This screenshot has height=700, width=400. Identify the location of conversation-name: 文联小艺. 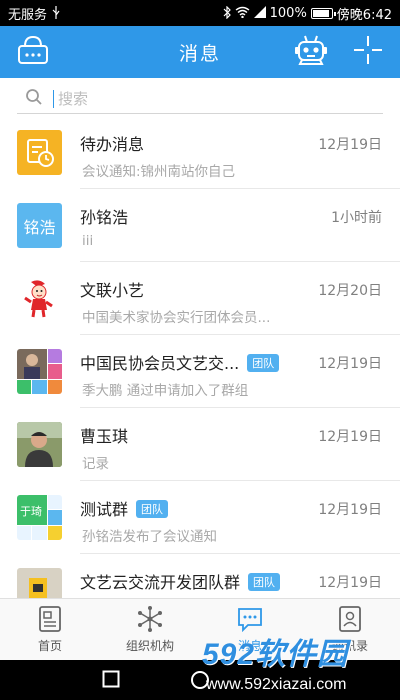
(112, 290).